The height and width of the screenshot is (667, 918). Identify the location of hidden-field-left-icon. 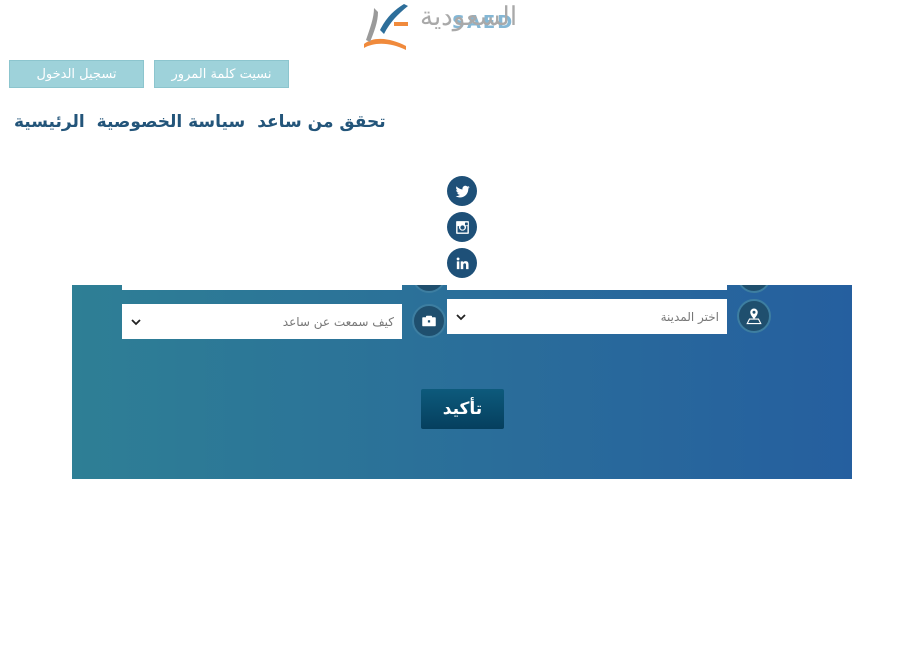
(429, 289).